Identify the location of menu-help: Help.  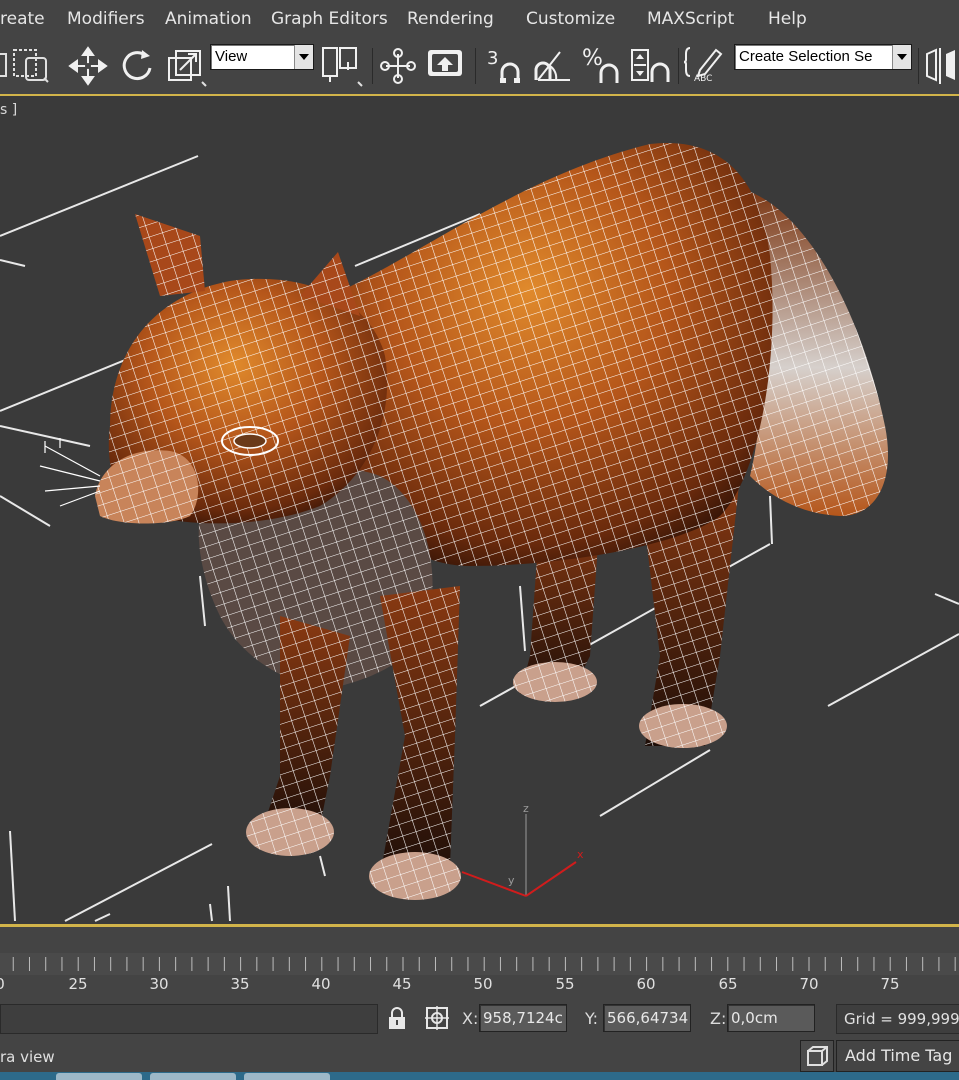
(787, 19).